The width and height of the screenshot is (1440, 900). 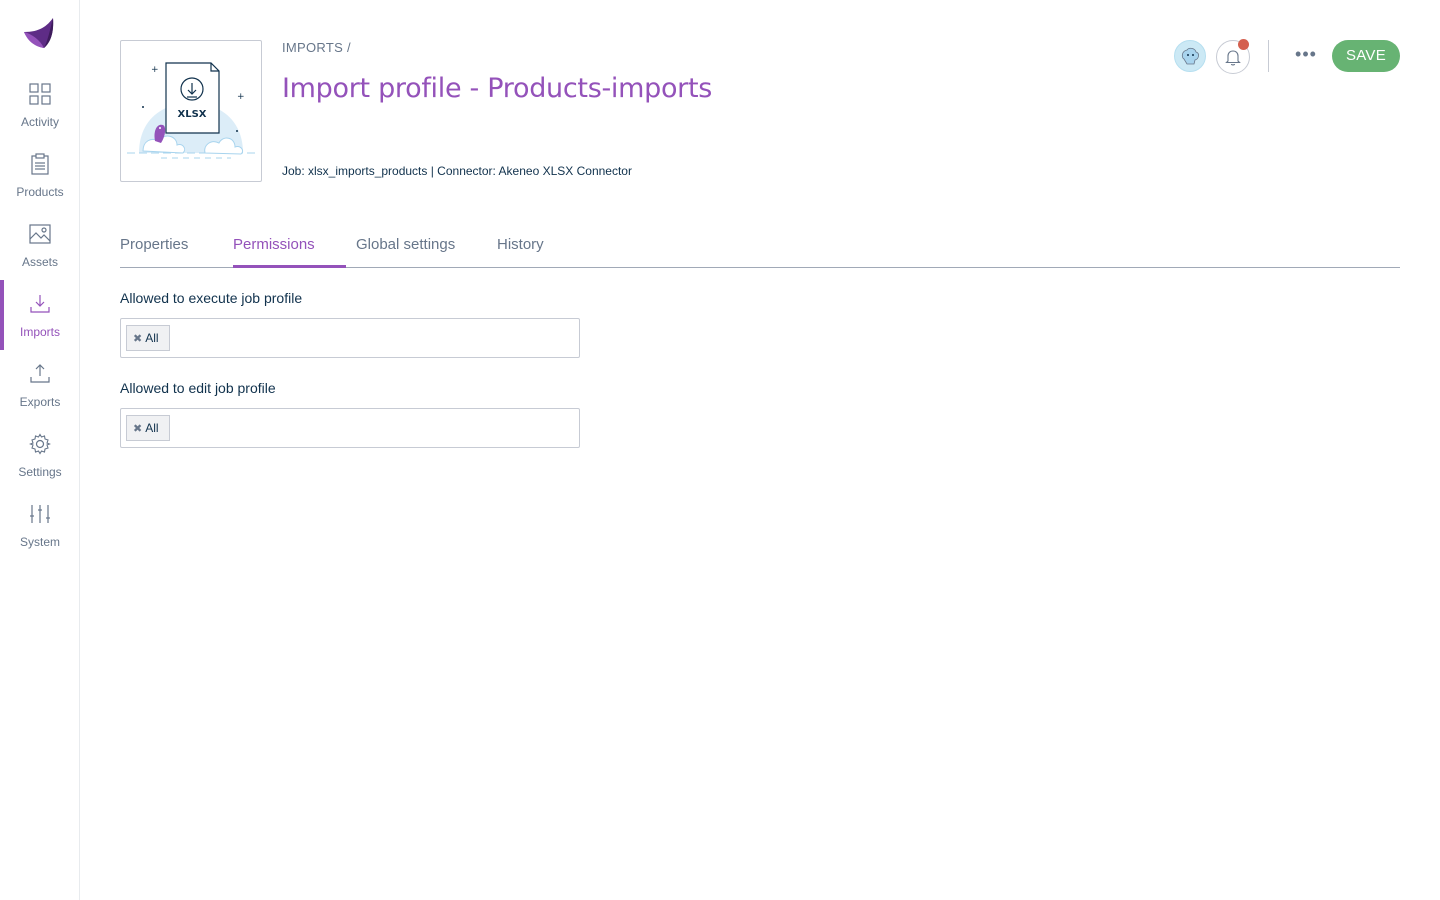 I want to click on svg-text: XLSX, so click(x=192, y=114).